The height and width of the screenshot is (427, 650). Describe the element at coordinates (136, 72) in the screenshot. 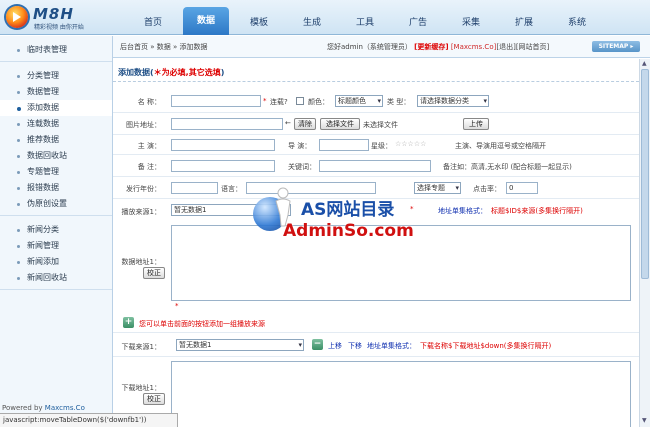

I see `form-title-prefix: 添加数据(` at that location.